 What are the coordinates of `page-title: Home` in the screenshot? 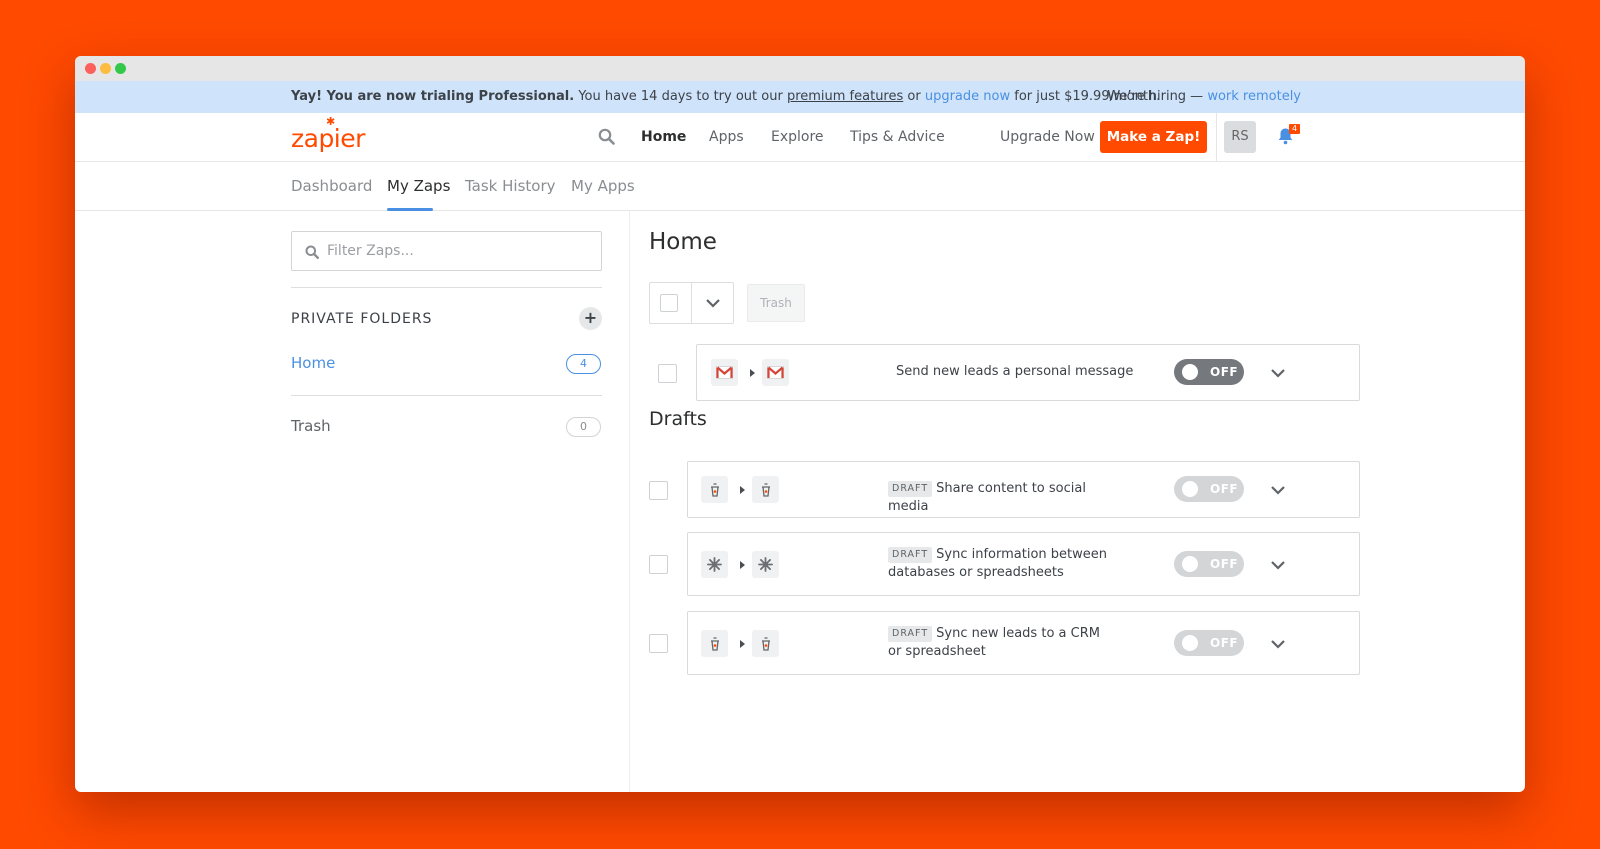 It's located at (683, 242).